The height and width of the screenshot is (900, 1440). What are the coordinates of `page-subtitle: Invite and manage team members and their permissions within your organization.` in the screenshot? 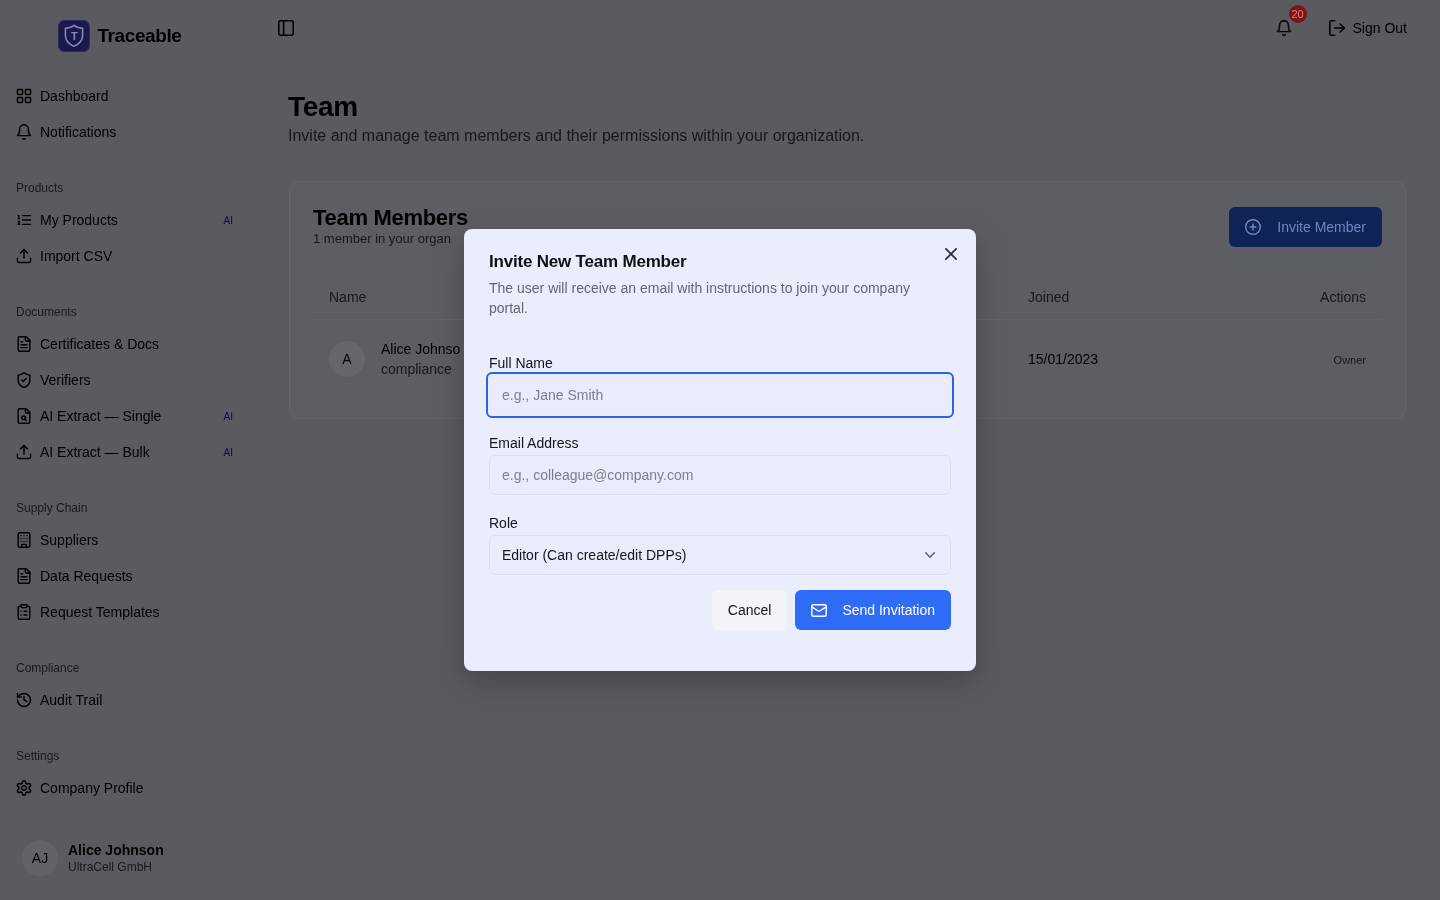 It's located at (577, 136).